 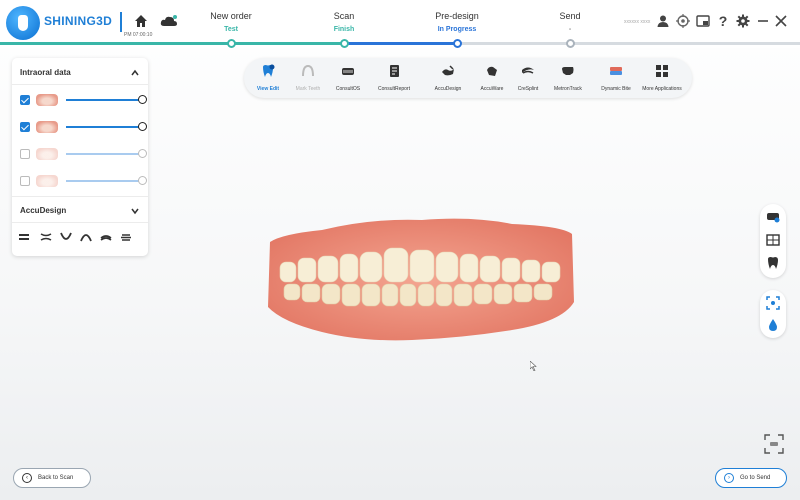 What do you see at coordinates (568, 79) in the screenshot?
I see `tool-metrontrack: MetronTrack` at bounding box center [568, 79].